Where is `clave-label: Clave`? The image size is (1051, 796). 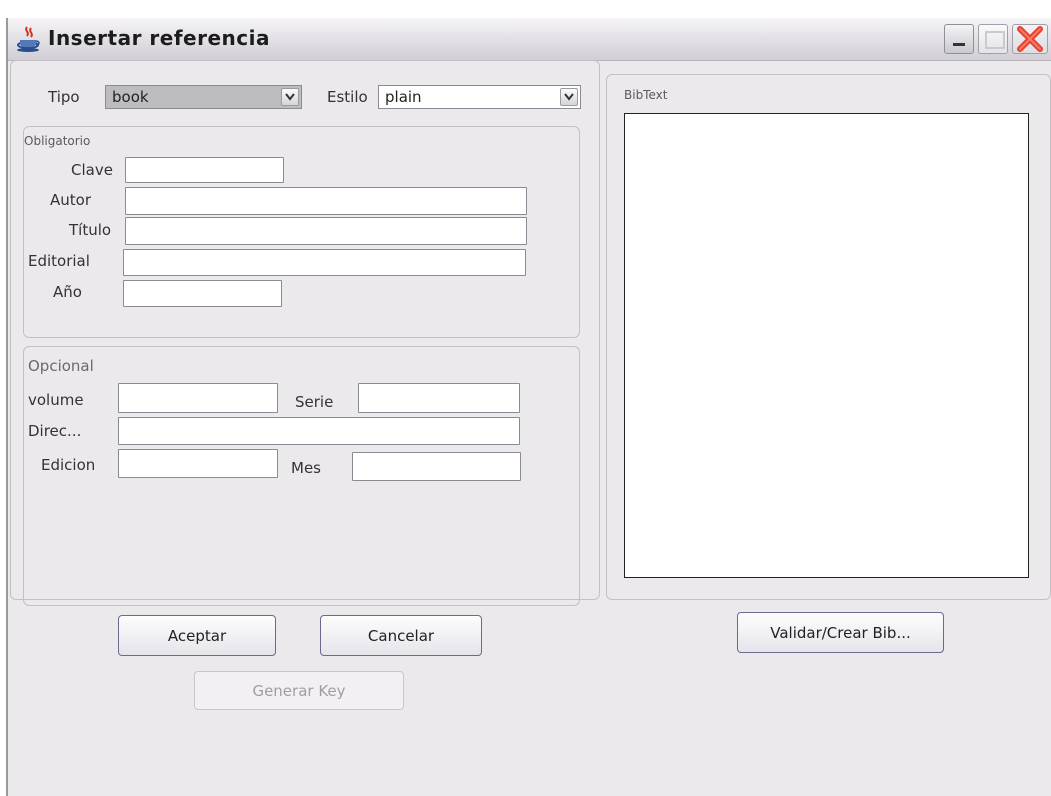 clave-label: Clave is located at coordinates (92, 170).